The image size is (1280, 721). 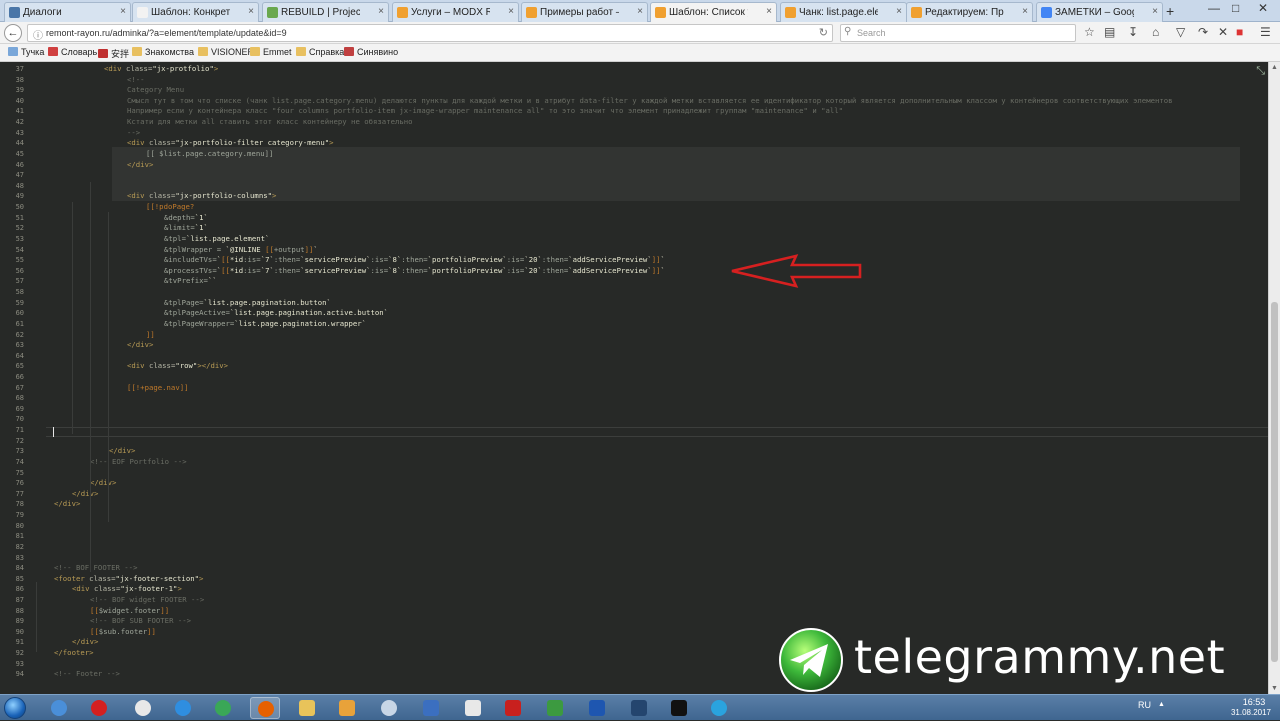 I want to click on browser-tab: ЗАМЕТКИ – Google Docs ×, so click(x=1099, y=12).